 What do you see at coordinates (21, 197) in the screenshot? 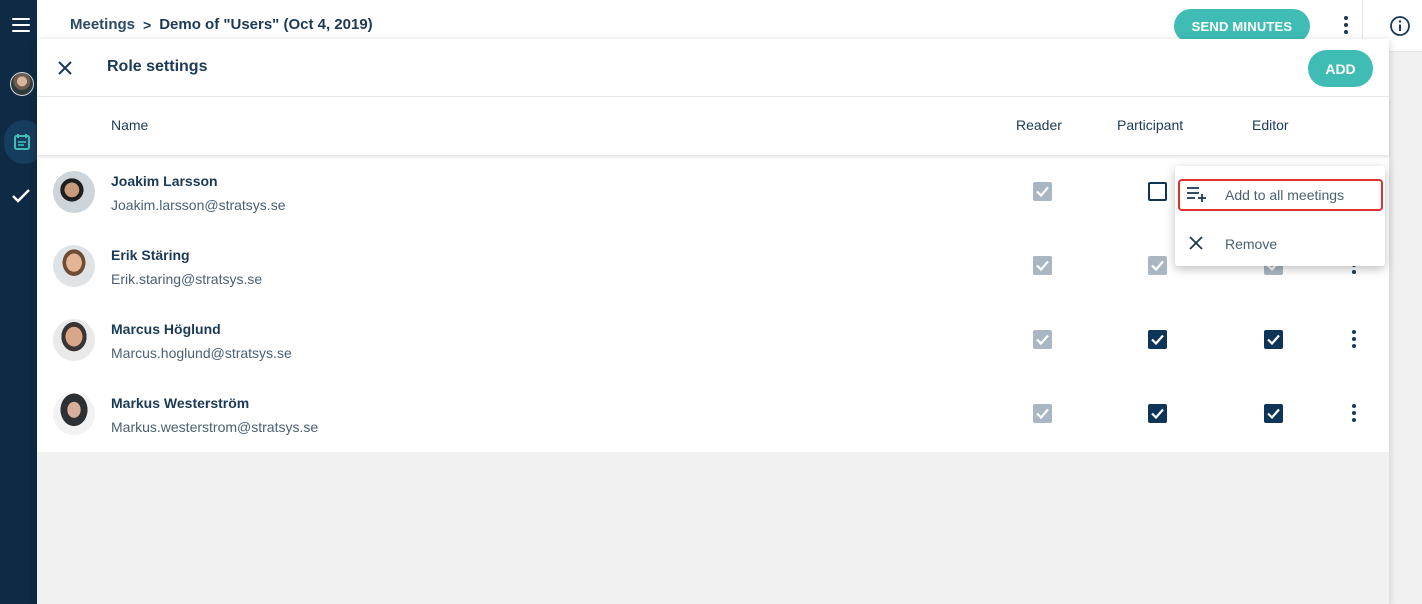
I see `tasks-check-icon` at bounding box center [21, 197].